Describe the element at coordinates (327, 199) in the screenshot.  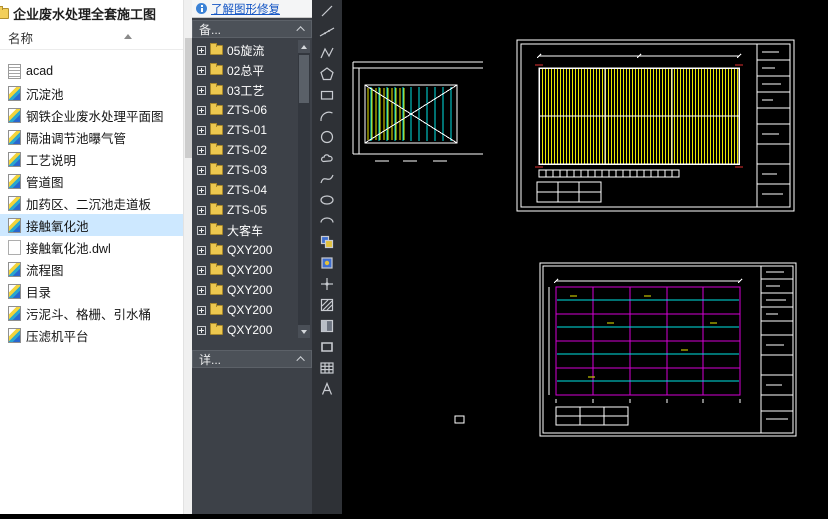
I see `tool-ellipse` at that location.